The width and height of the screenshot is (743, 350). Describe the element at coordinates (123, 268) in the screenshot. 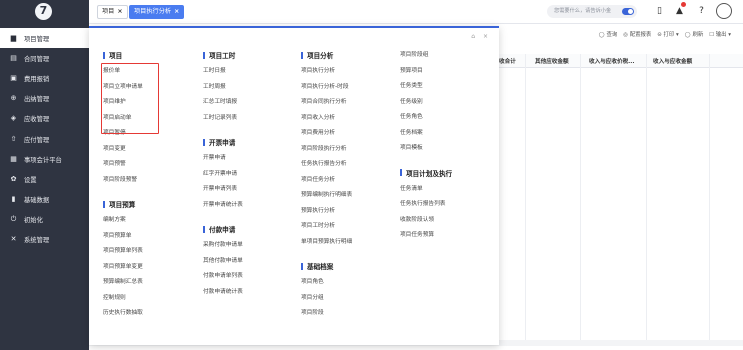

I see `menu-item: 项目预算单变更` at that location.